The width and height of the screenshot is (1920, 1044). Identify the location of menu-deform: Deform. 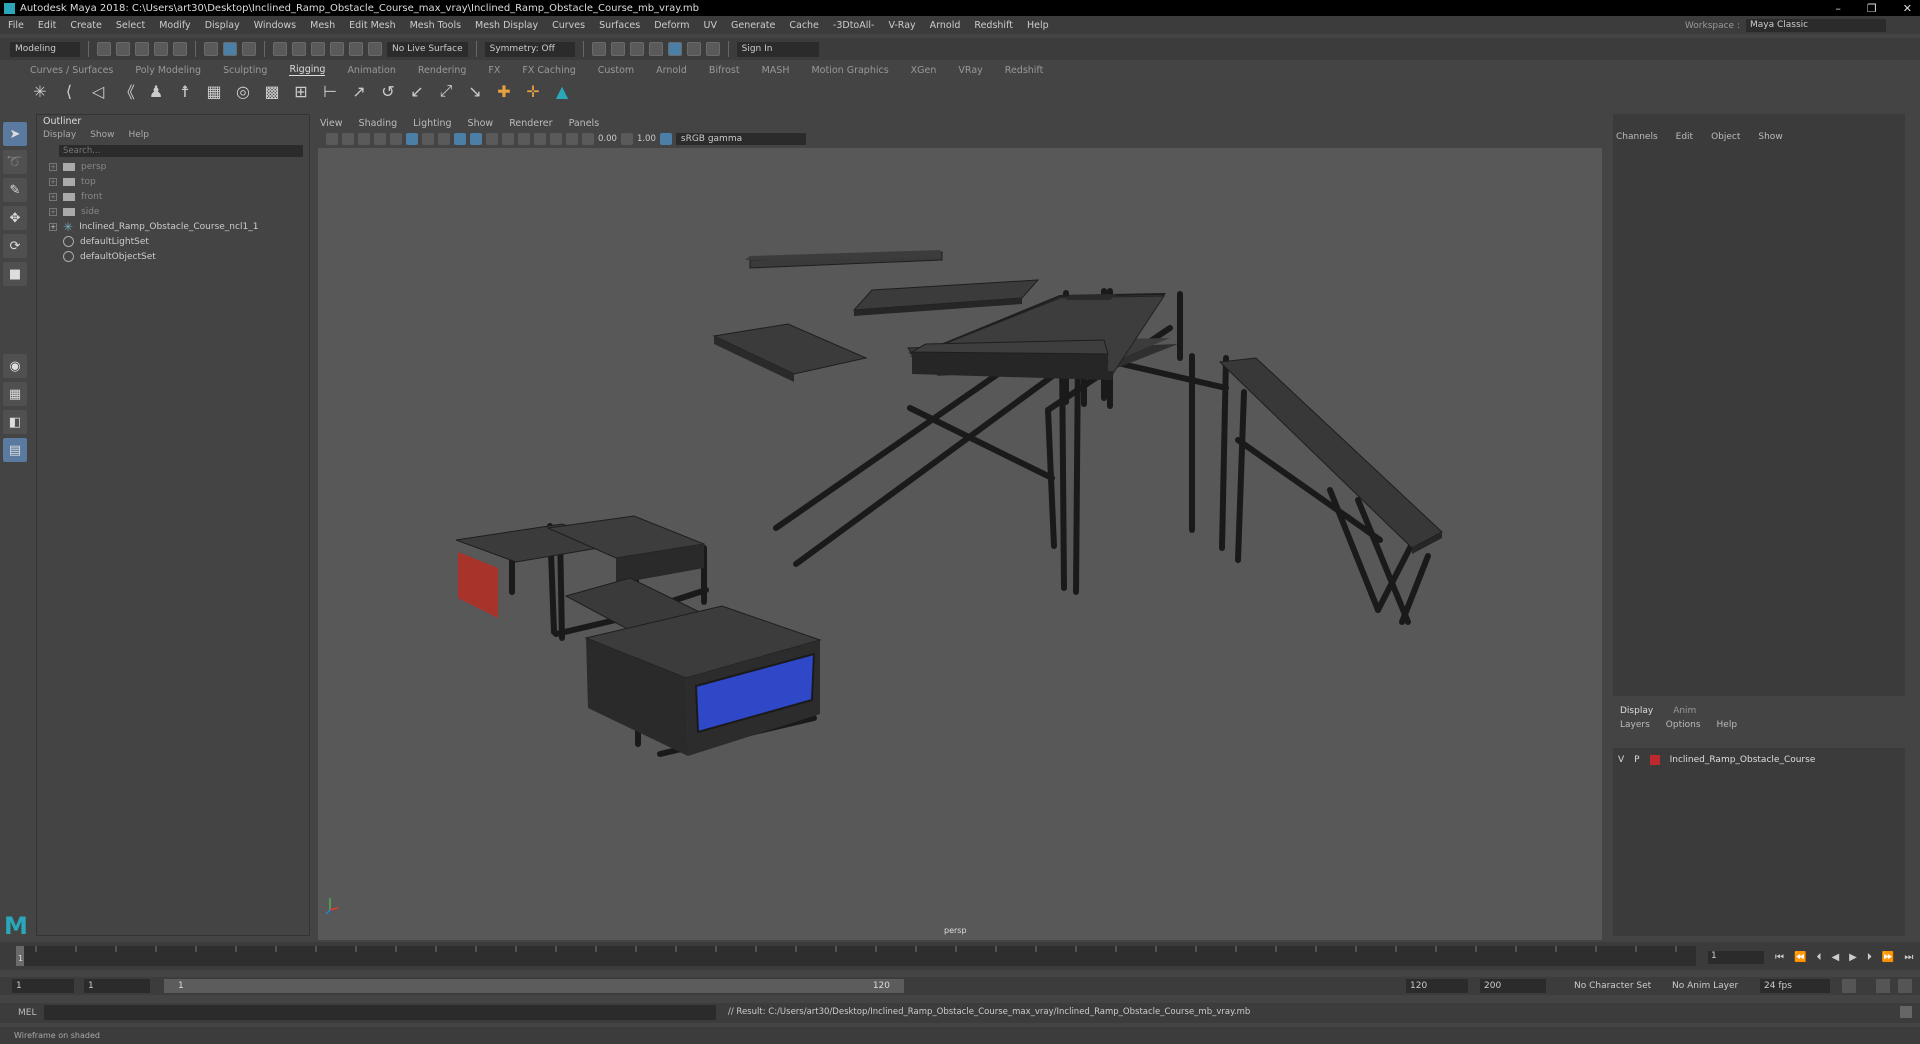
(671, 25).